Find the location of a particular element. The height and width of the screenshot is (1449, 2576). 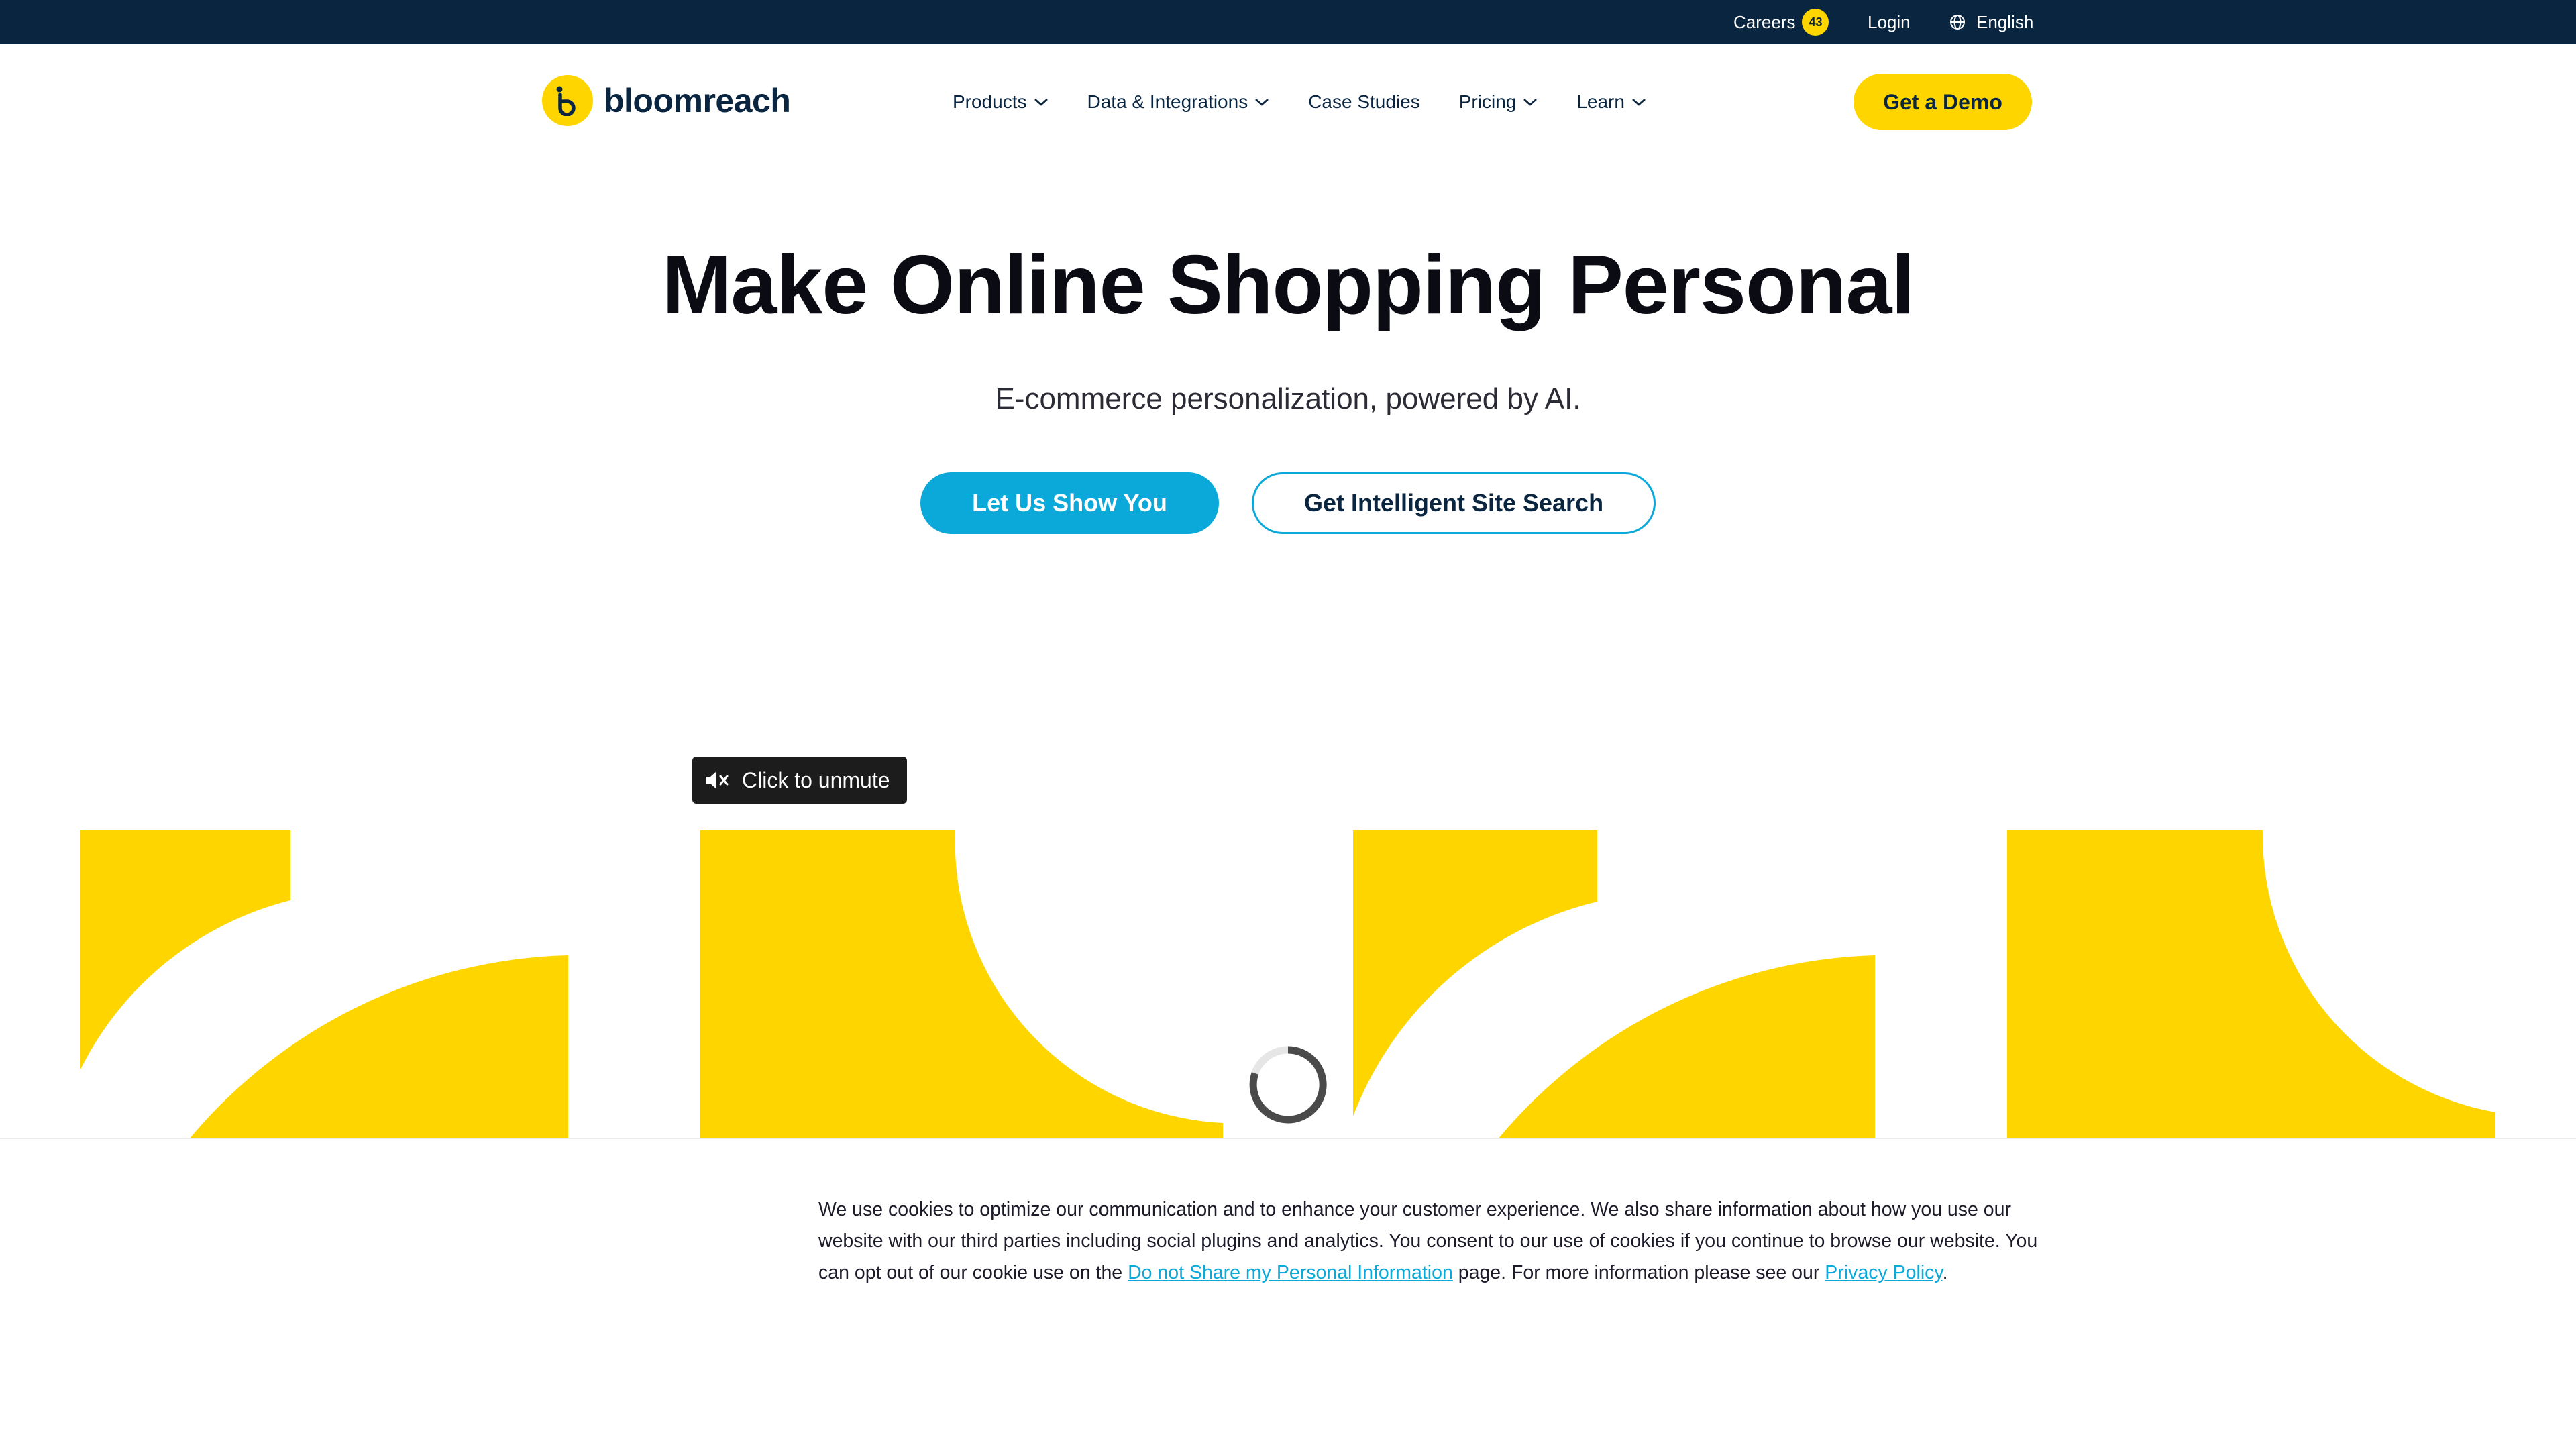

do-not-share-link: Do not Share my Personal Information is located at coordinates (1290, 1272).